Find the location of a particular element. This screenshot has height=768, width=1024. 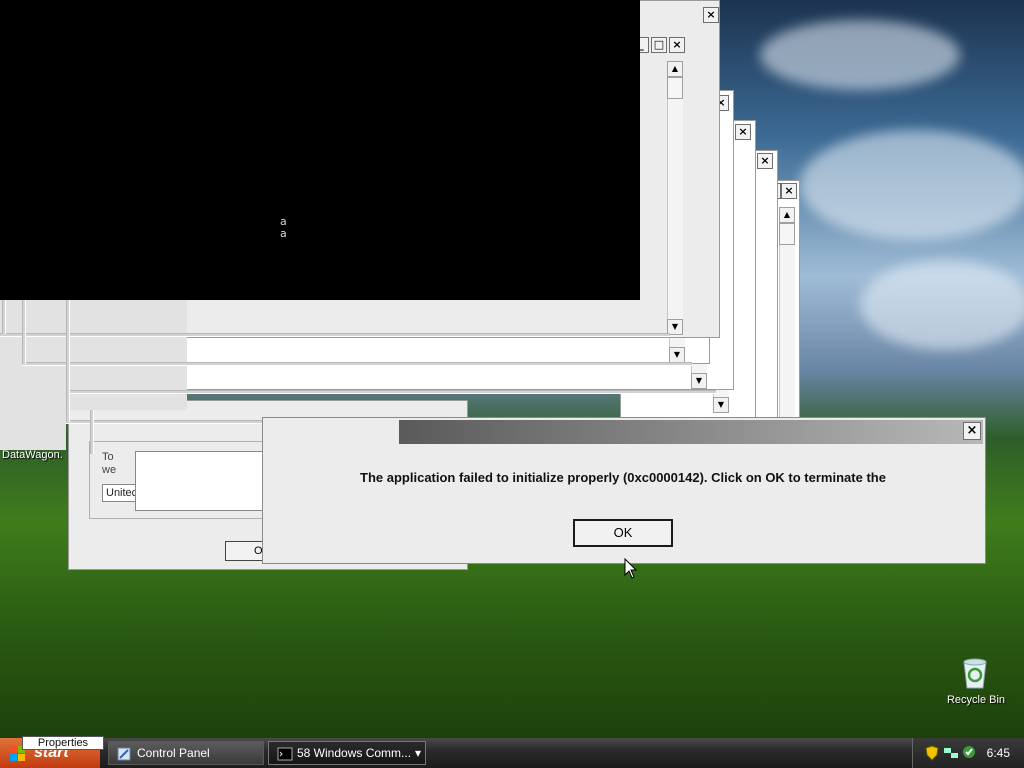

taskbar-item-command-windows: 58 Windows Comm... ▾ is located at coordinates (347, 753).